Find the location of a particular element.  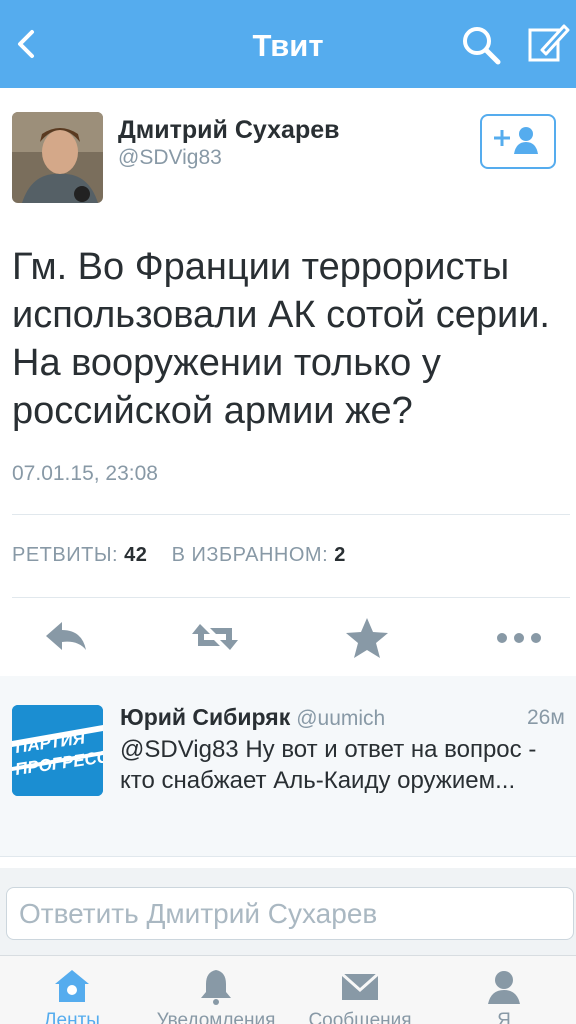

author-name: Дмитрий Сухарев is located at coordinates (228, 130).